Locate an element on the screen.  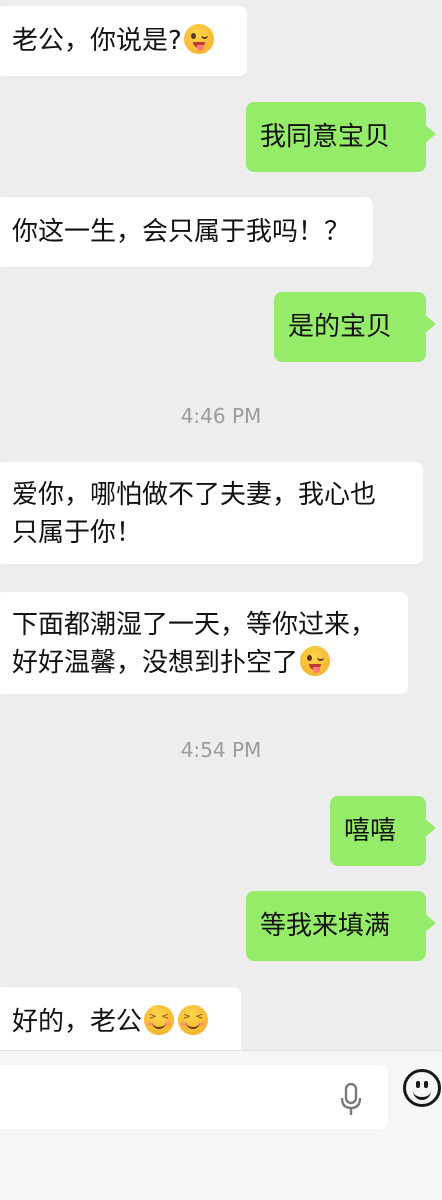
message-bubble: 你这一生，会只属于我吗！？ is located at coordinates (186, 232).